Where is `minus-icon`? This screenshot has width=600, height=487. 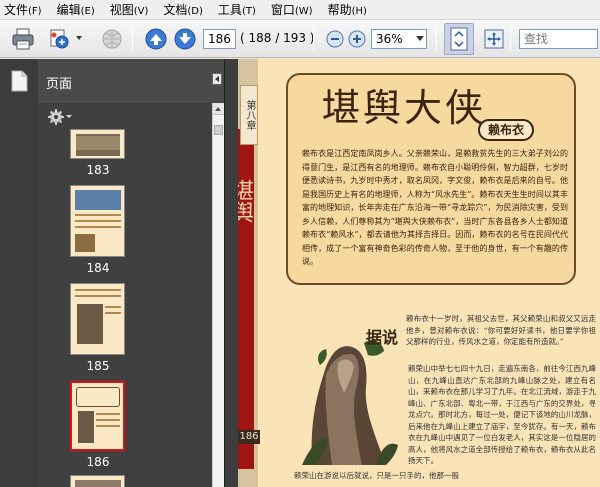
minus-icon is located at coordinates (335, 39).